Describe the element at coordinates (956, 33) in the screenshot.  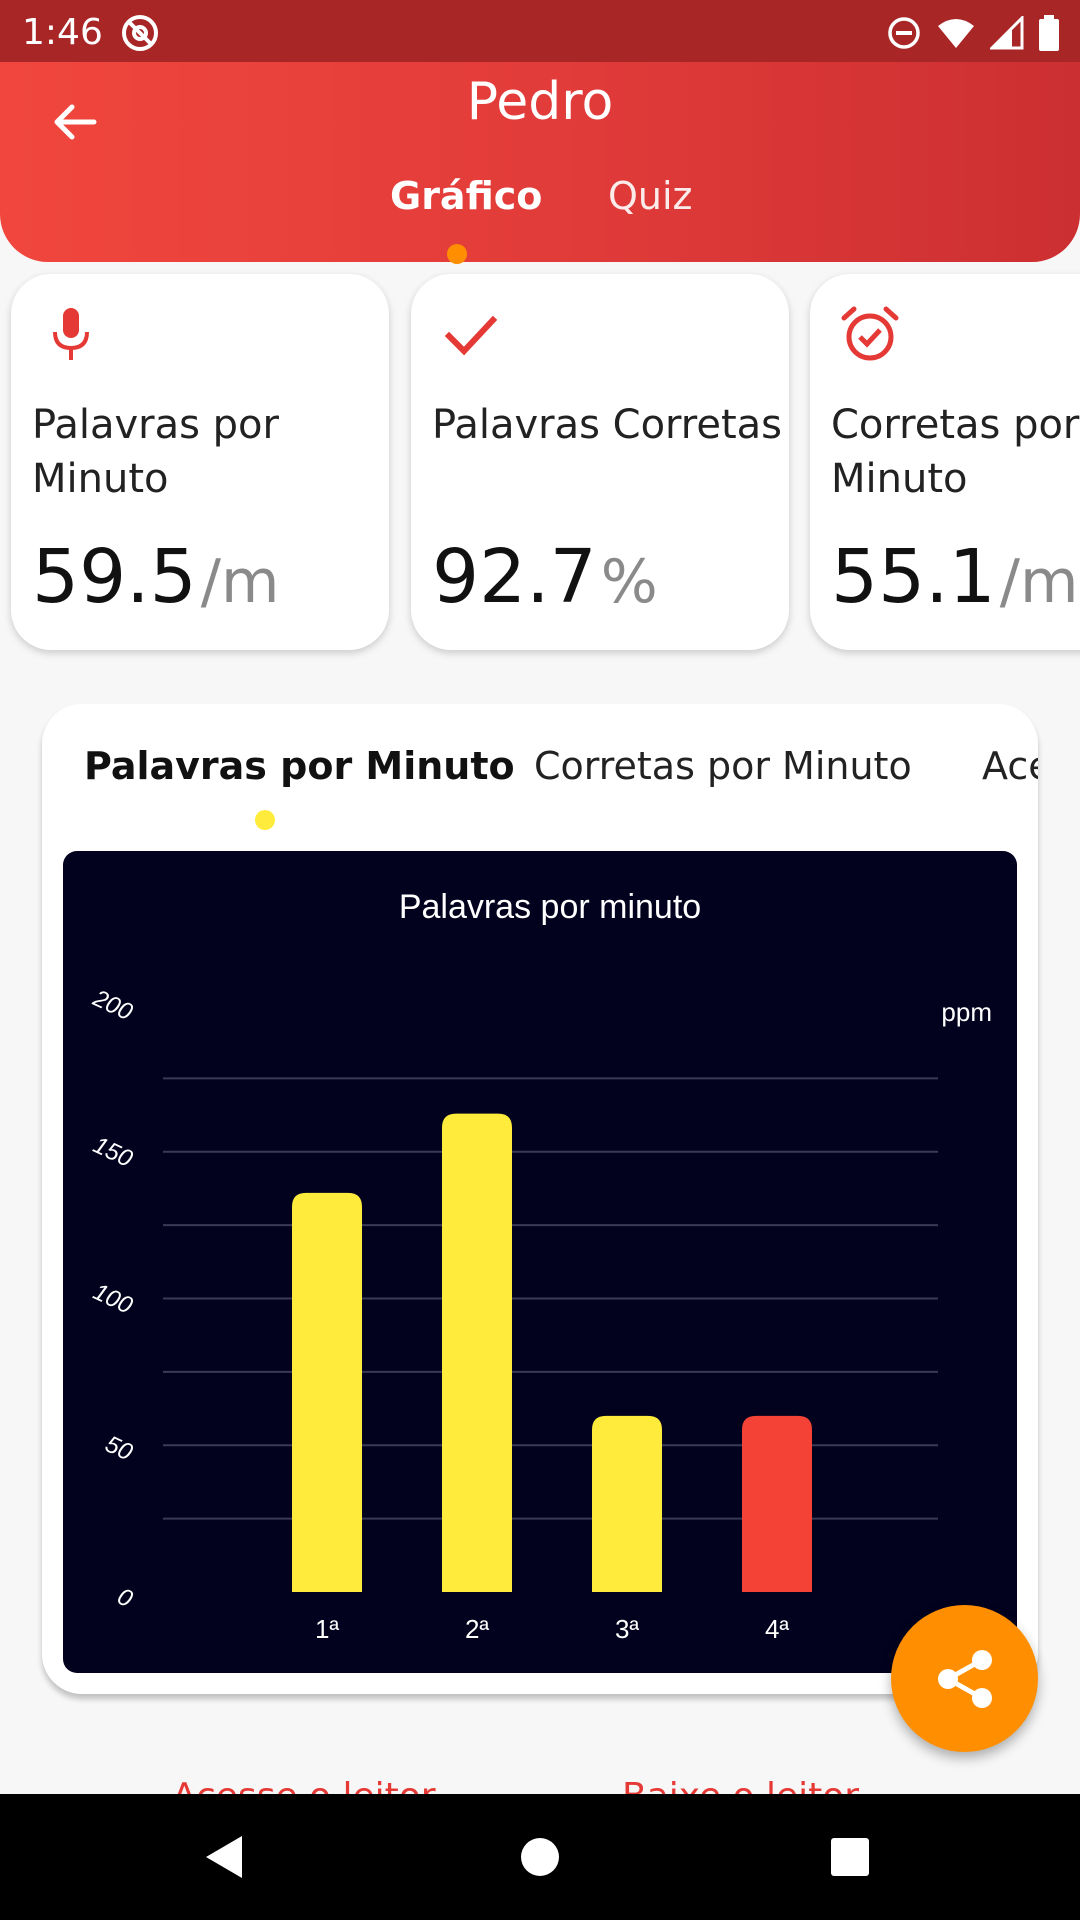
I see `wifi-icon` at that location.